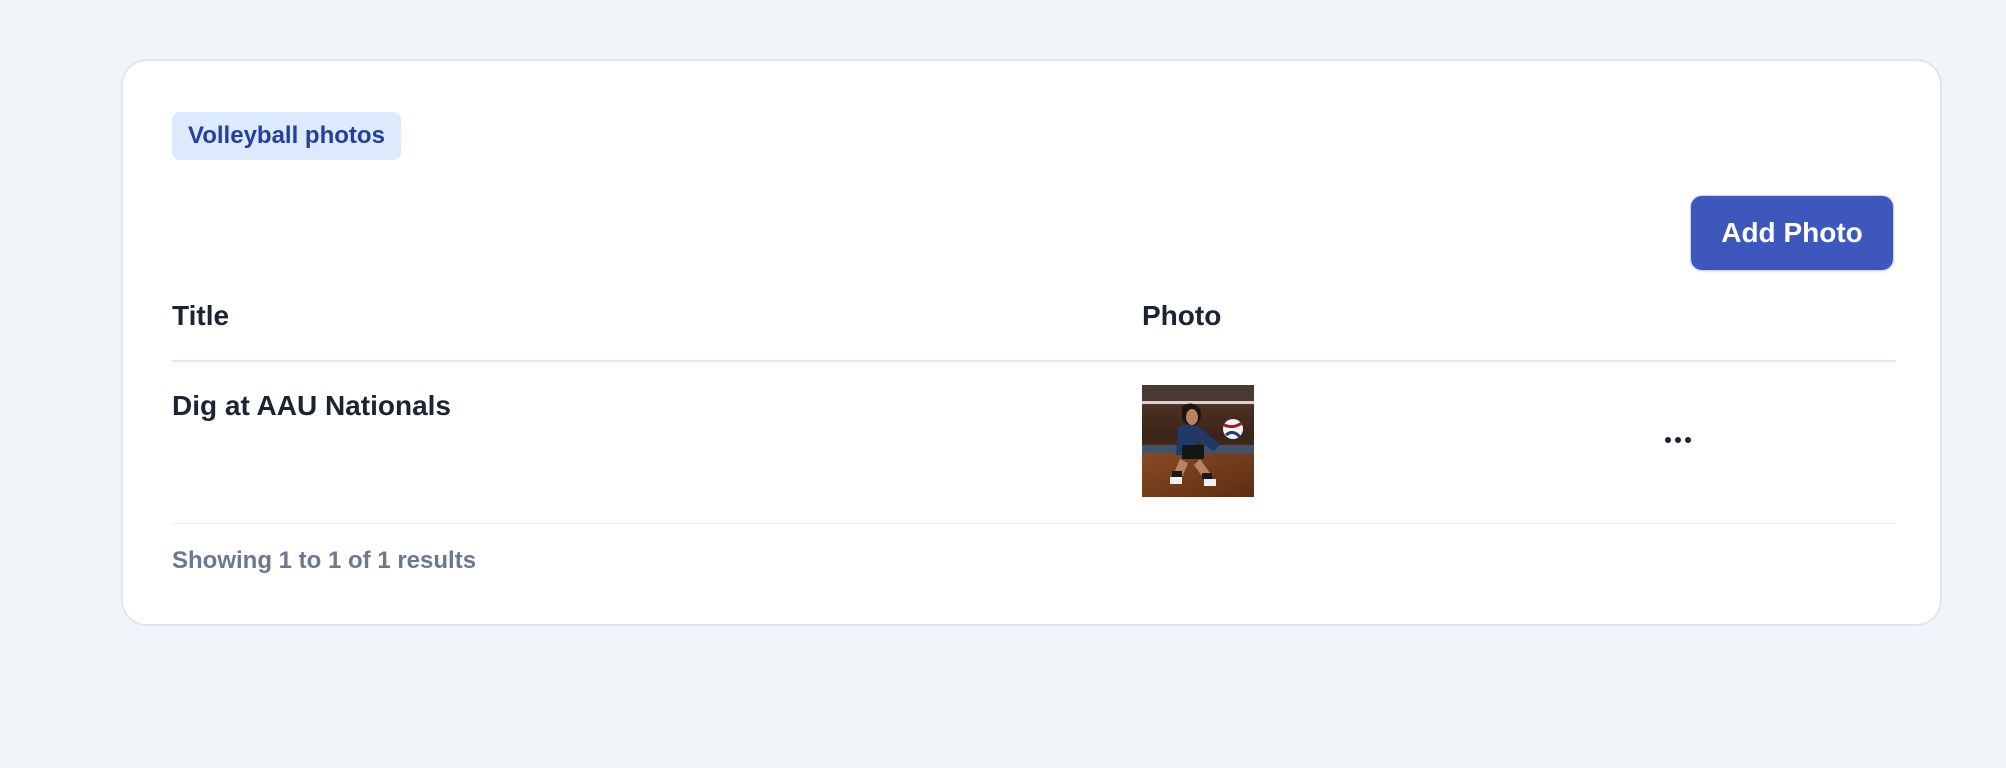 This screenshot has width=2006, height=768. I want to click on row-title: Dig at AAU Nationals, so click(311, 405).